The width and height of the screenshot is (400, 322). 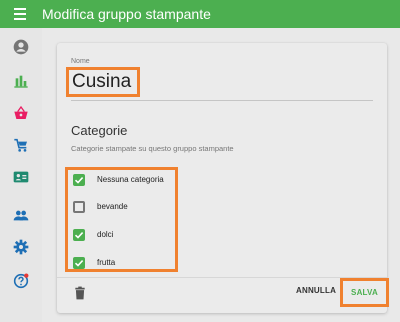 What do you see at coordinates (103, 82) in the screenshot?
I see `name-input: Cusina` at bounding box center [103, 82].